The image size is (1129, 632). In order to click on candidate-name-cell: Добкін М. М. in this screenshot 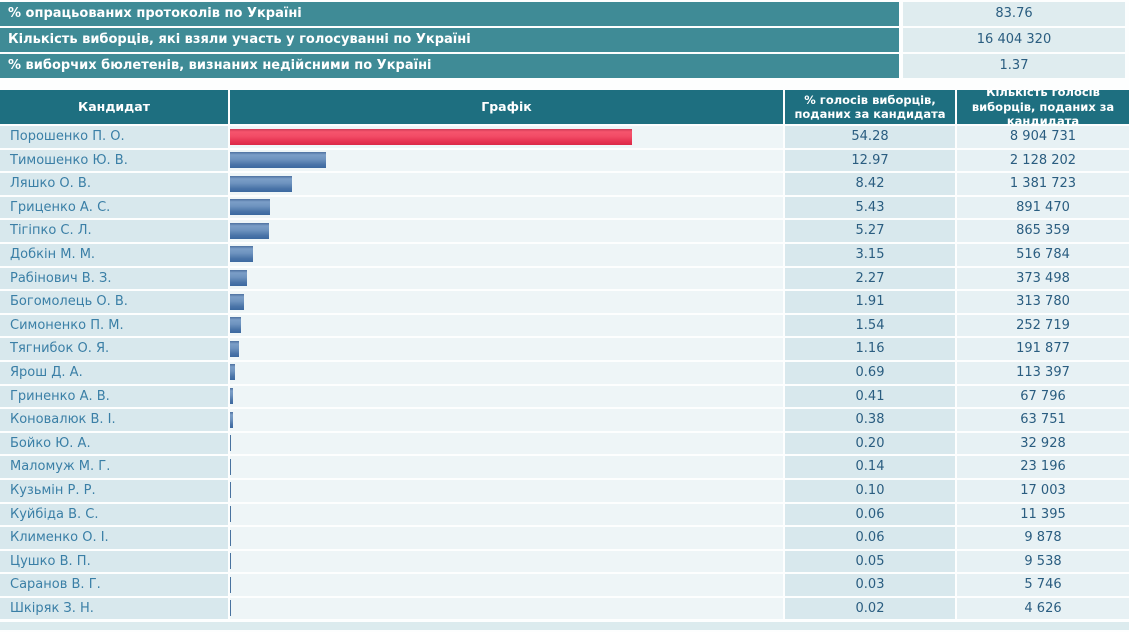, I will do `click(114, 254)`.